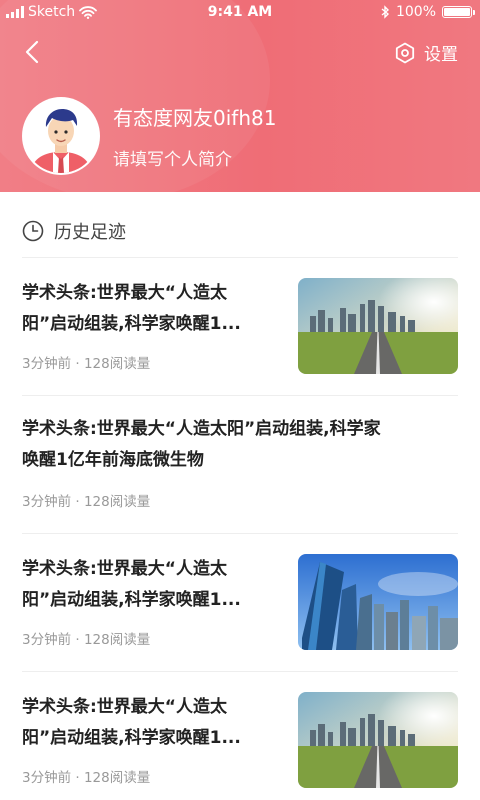 The width and height of the screenshot is (480, 800). Describe the element at coordinates (441, 55) in the screenshot. I see `settings-label: 设置` at that location.